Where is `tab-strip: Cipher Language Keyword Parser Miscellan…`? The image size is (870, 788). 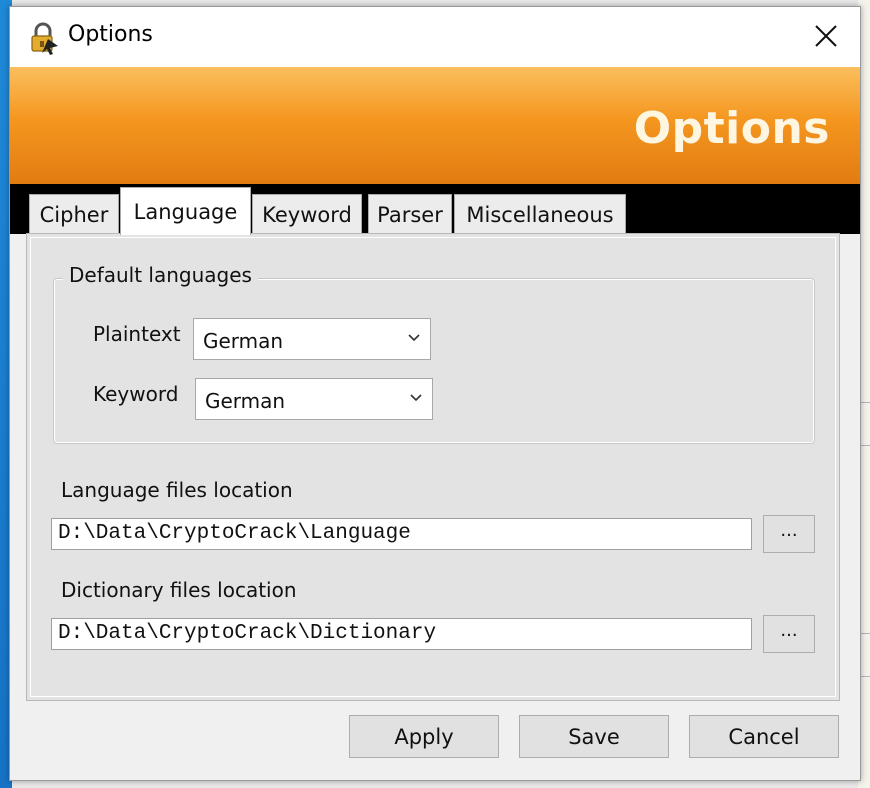
tab-strip: Cipher Language Keyword Parser Miscellan… is located at coordinates (435, 209).